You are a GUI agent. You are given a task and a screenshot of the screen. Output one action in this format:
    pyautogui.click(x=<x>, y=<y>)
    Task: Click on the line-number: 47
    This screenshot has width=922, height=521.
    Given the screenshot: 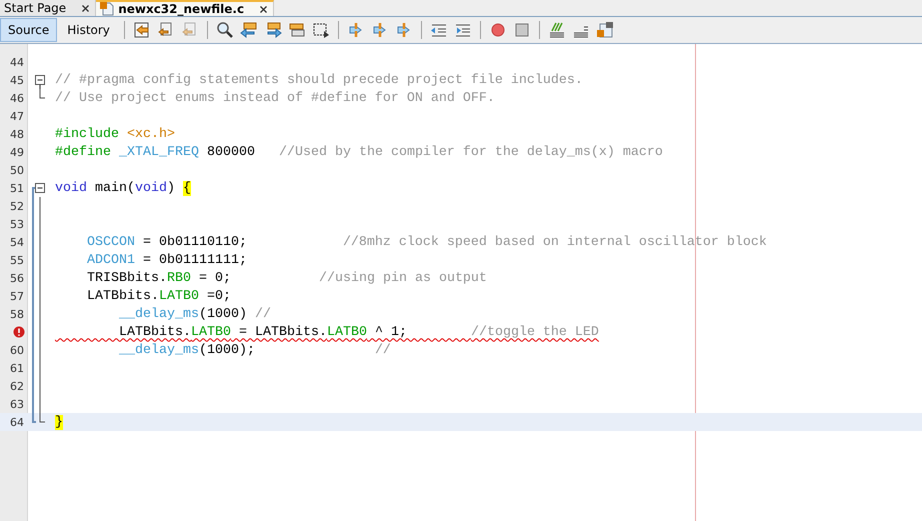 What is the action you would take?
    pyautogui.click(x=17, y=116)
    